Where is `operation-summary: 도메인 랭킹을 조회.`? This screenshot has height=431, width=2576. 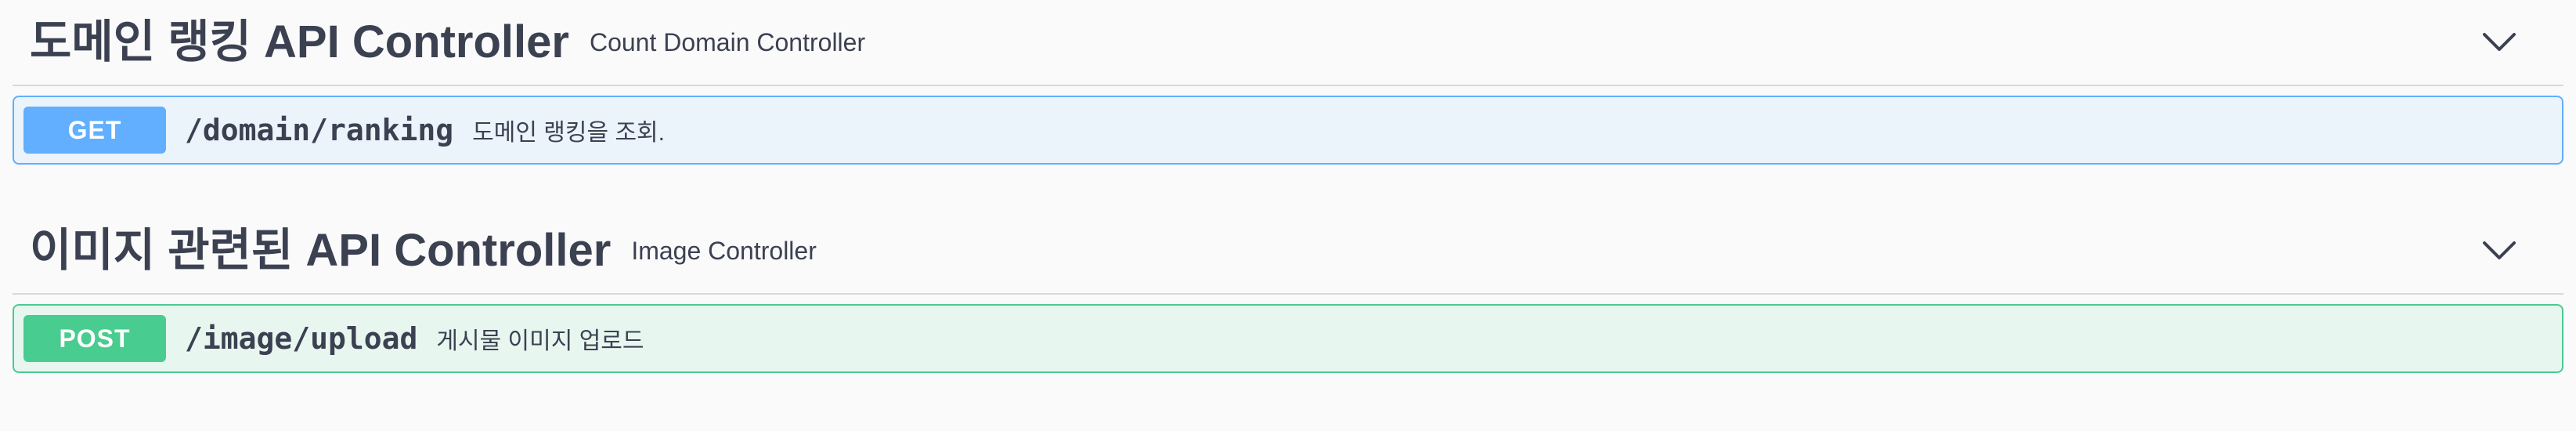 operation-summary: 도메인 랭킹을 조회. is located at coordinates (568, 133).